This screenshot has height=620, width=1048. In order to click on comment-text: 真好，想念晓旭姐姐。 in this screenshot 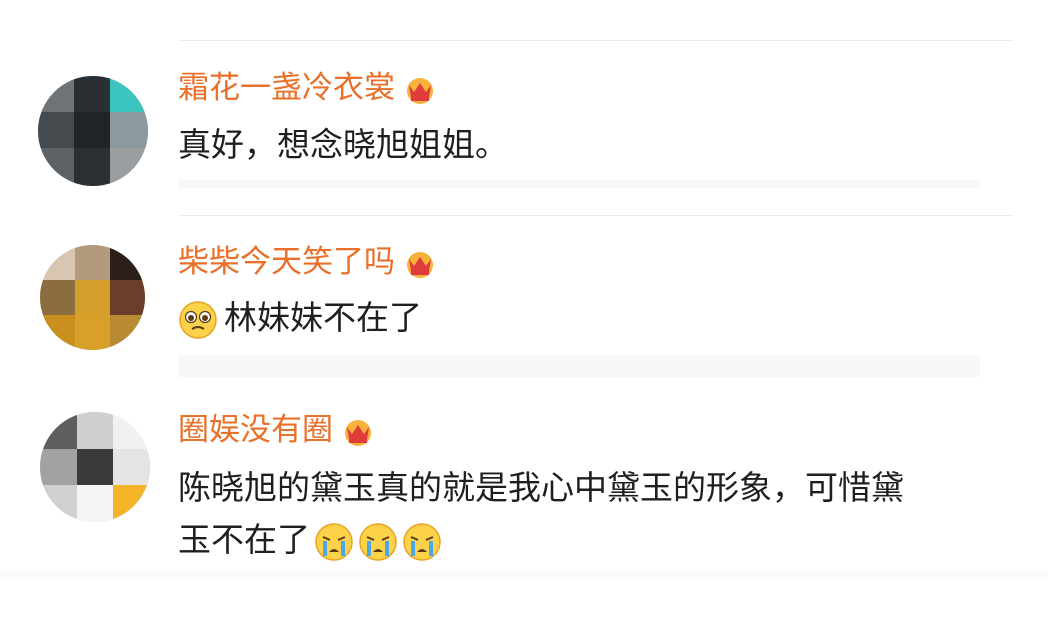, I will do `click(343, 144)`.